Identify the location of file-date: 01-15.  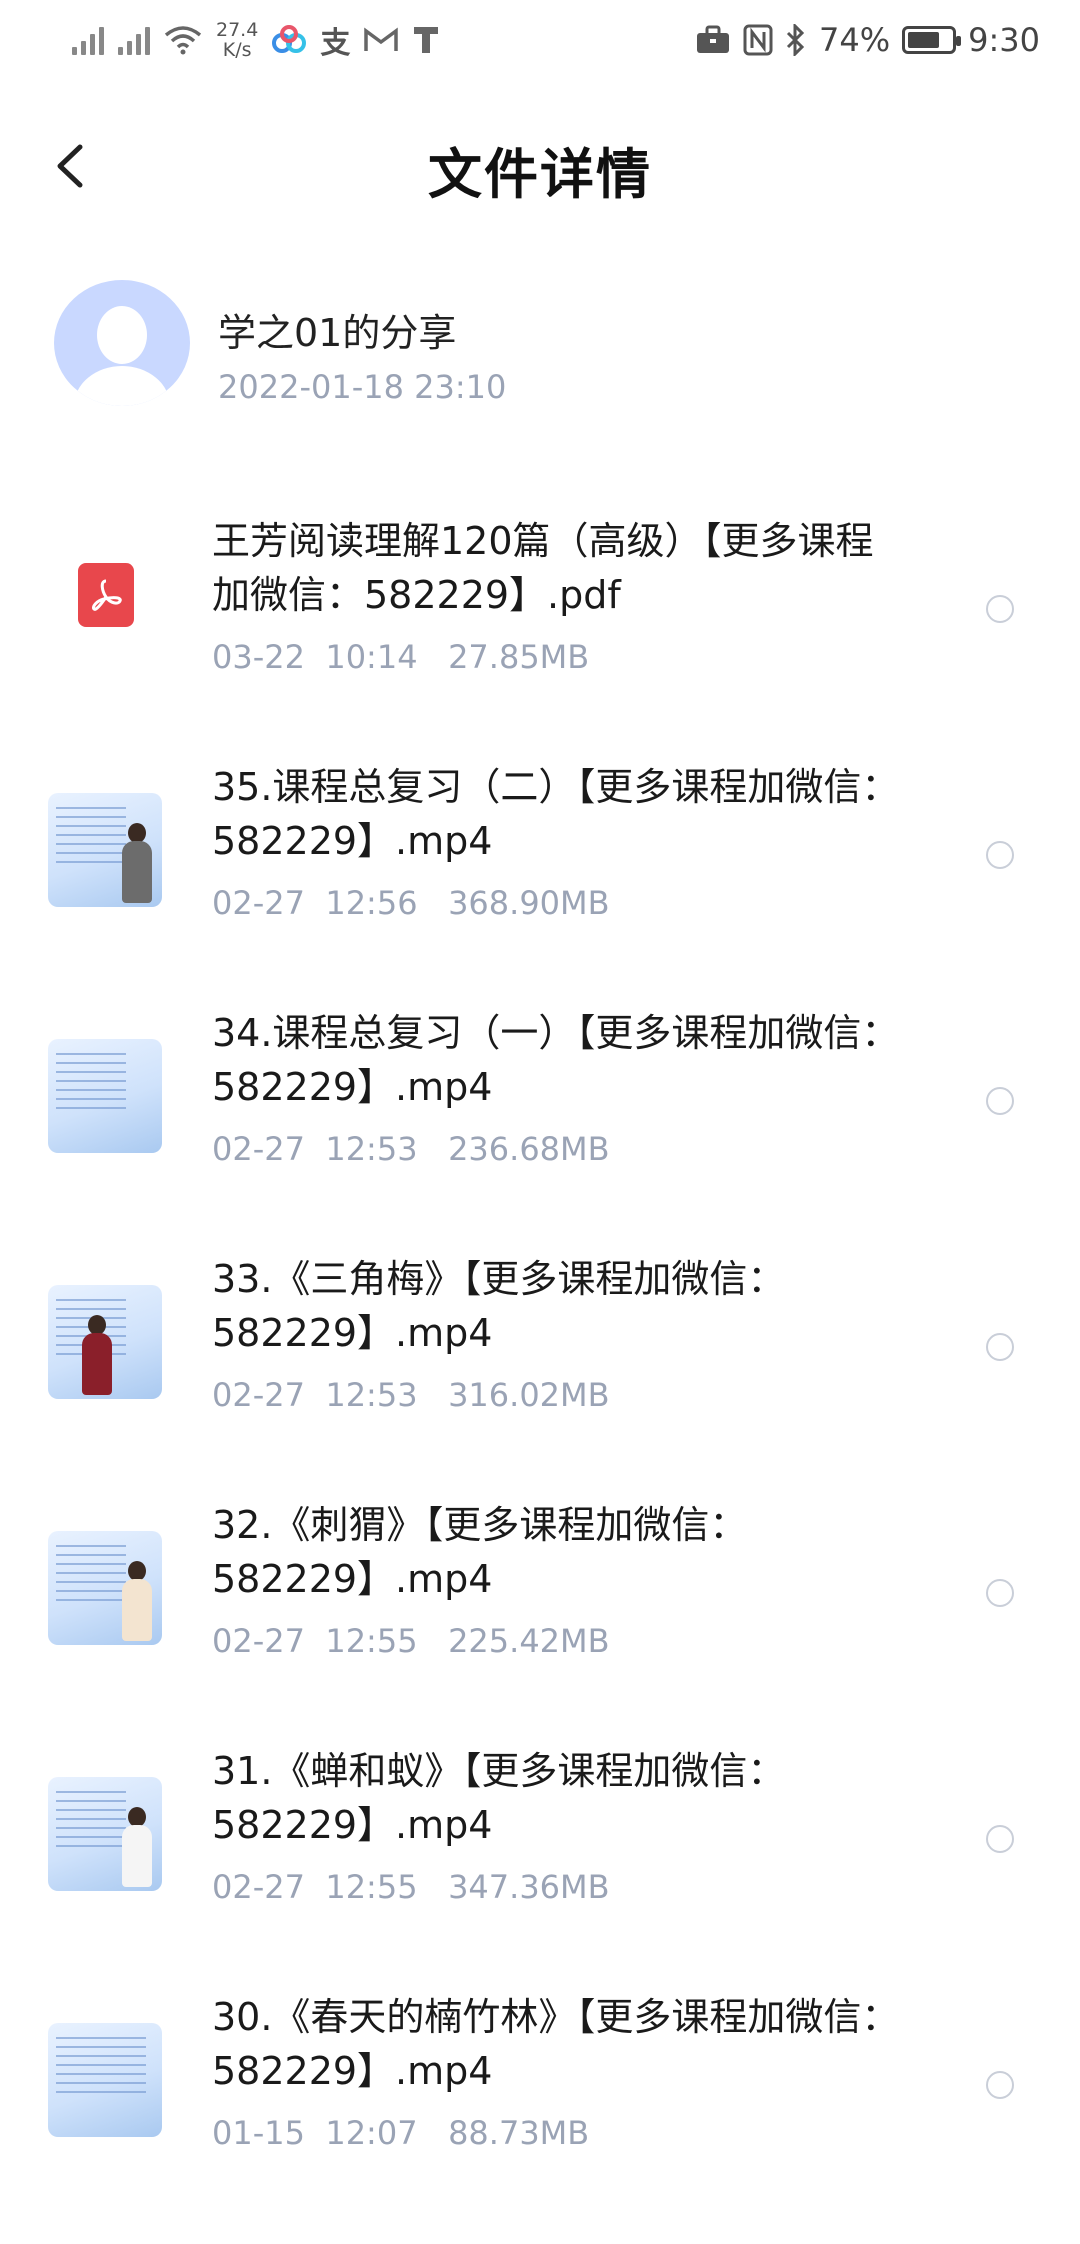
(258, 2133).